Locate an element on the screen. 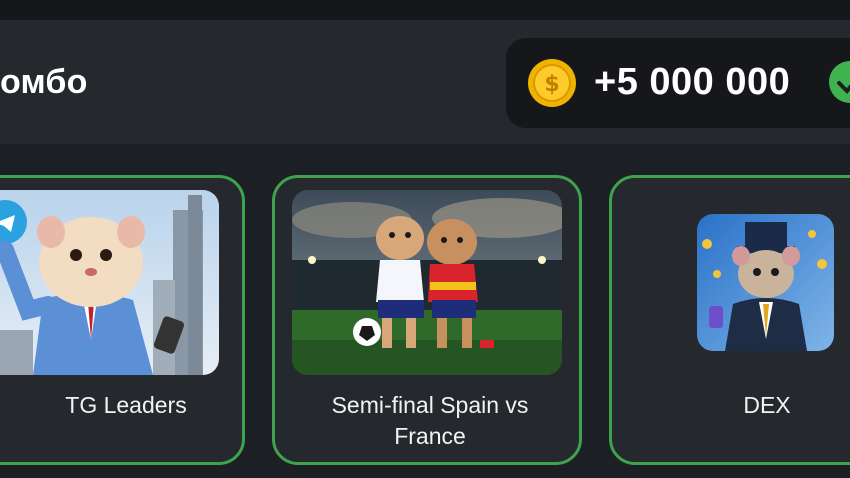 The image size is (850, 478). card-label: TG Leaders is located at coordinates (126, 405).